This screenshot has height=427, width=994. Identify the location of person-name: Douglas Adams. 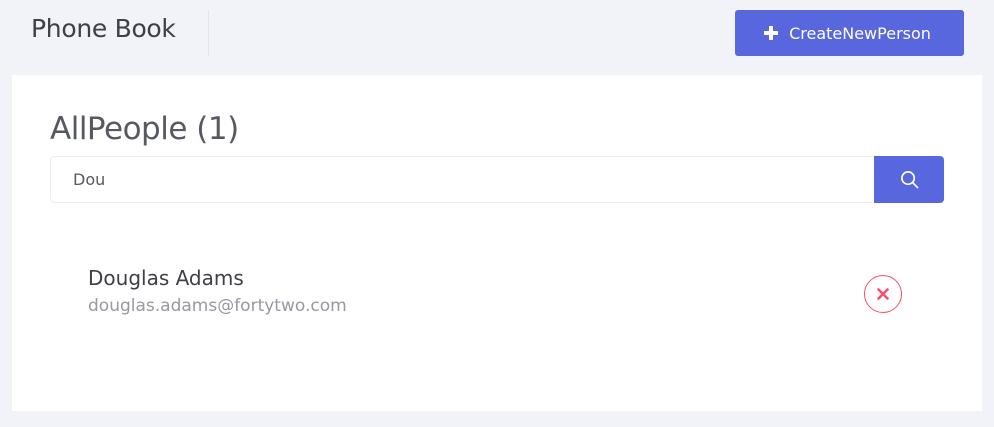
(166, 278).